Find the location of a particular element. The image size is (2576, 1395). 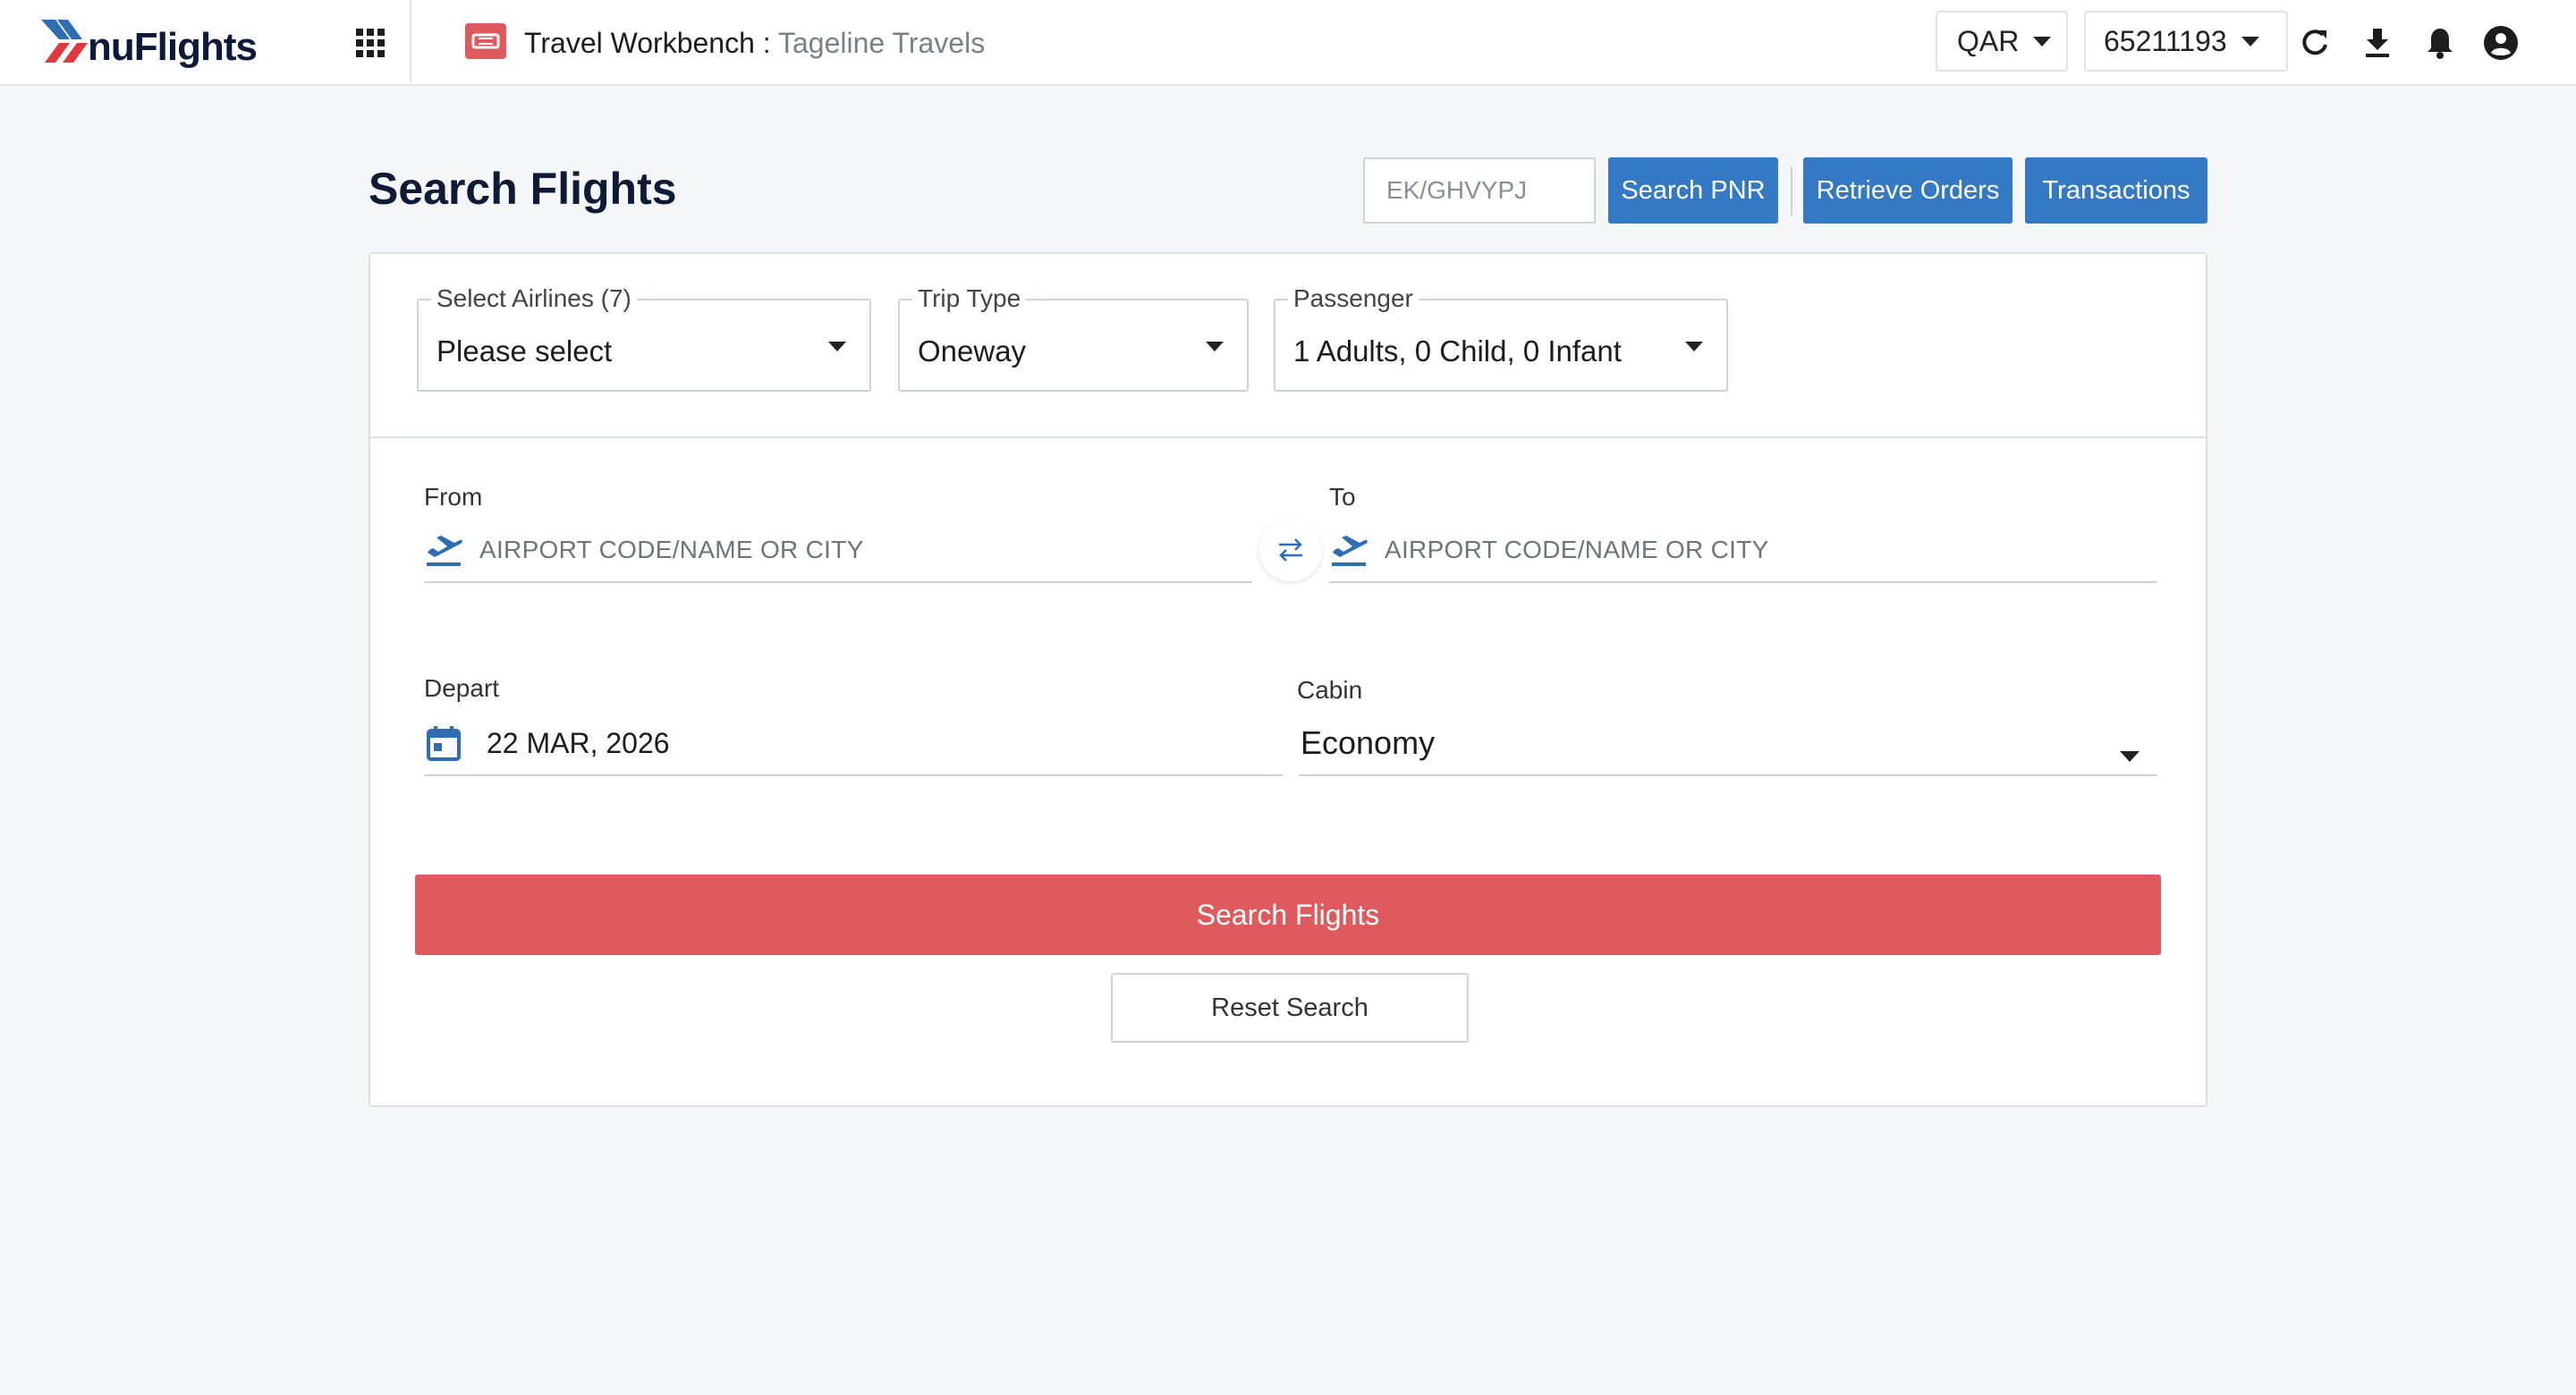

apps-grid-icon is located at coordinates (370, 43).